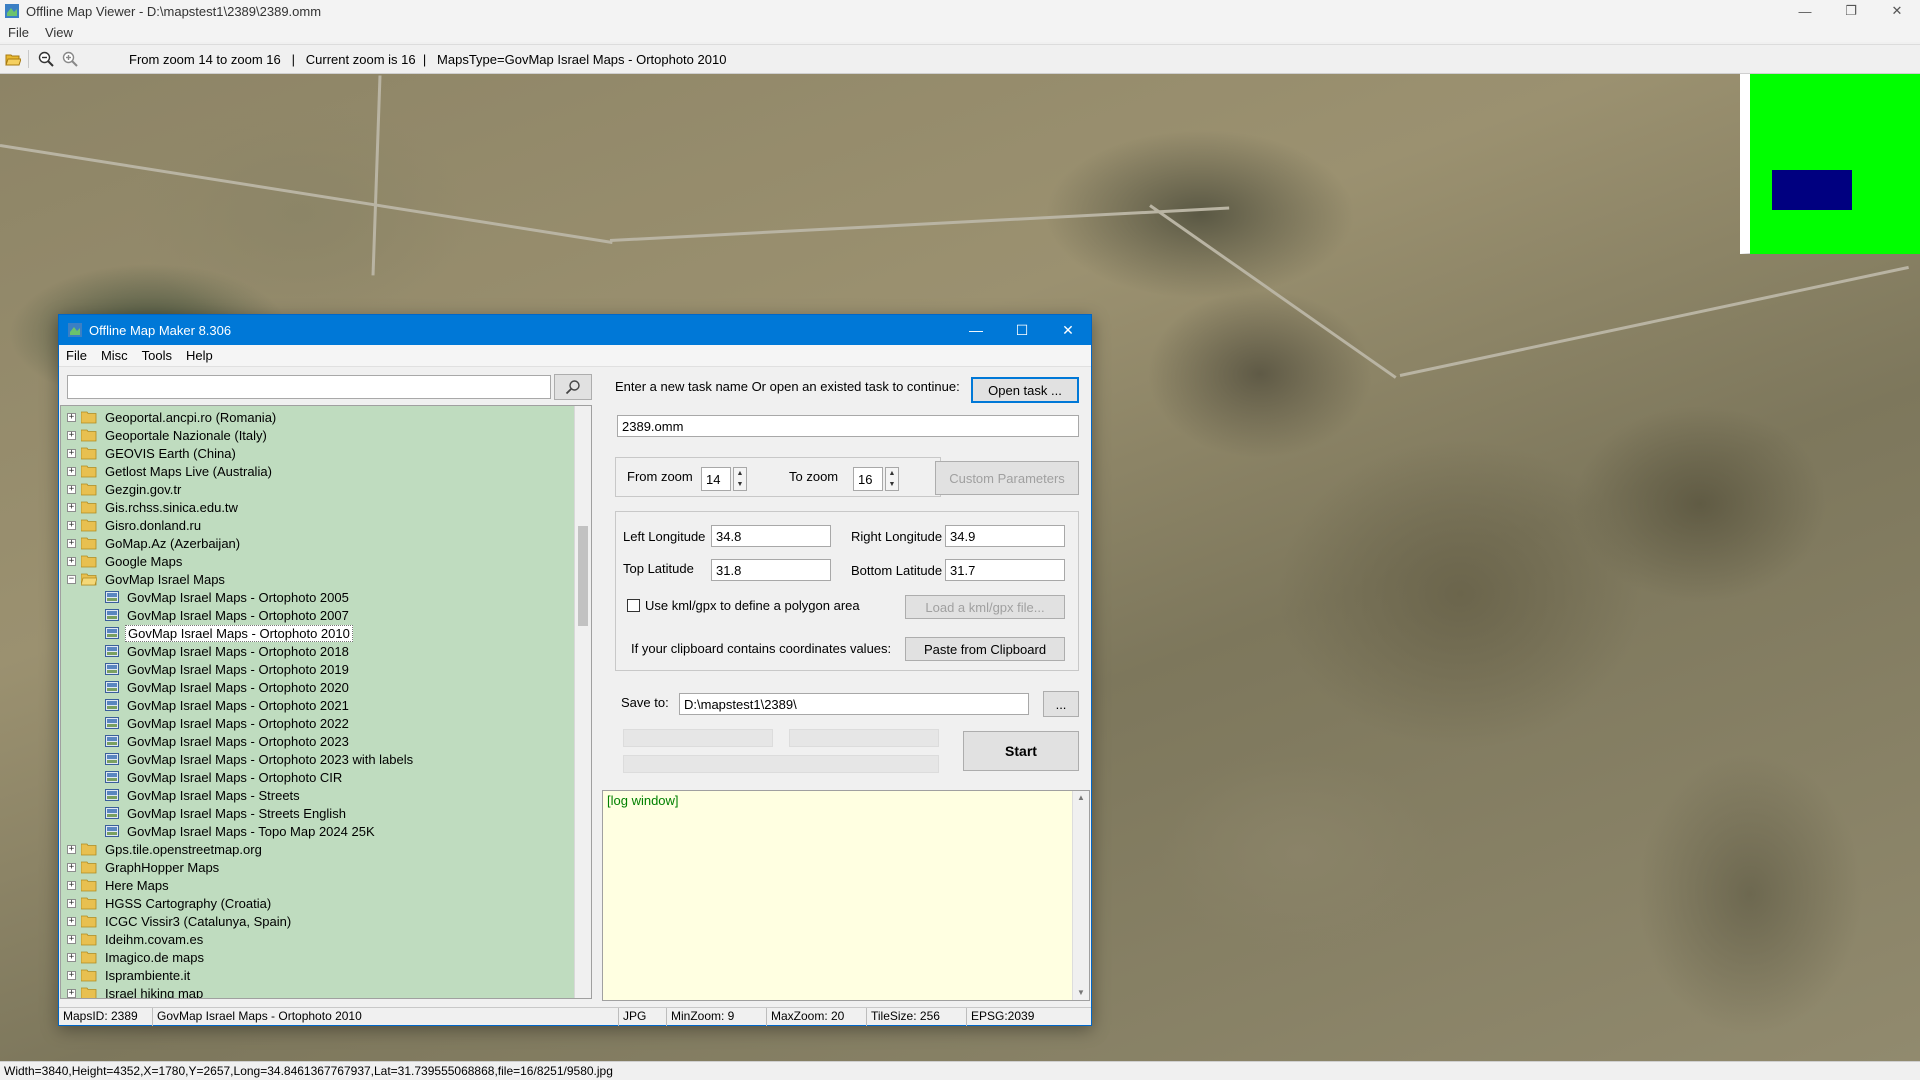 This screenshot has width=1920, height=1080. I want to click on tree-map-item: GovMap Israel Maps - Ortophoto 2010, so click(229, 633).